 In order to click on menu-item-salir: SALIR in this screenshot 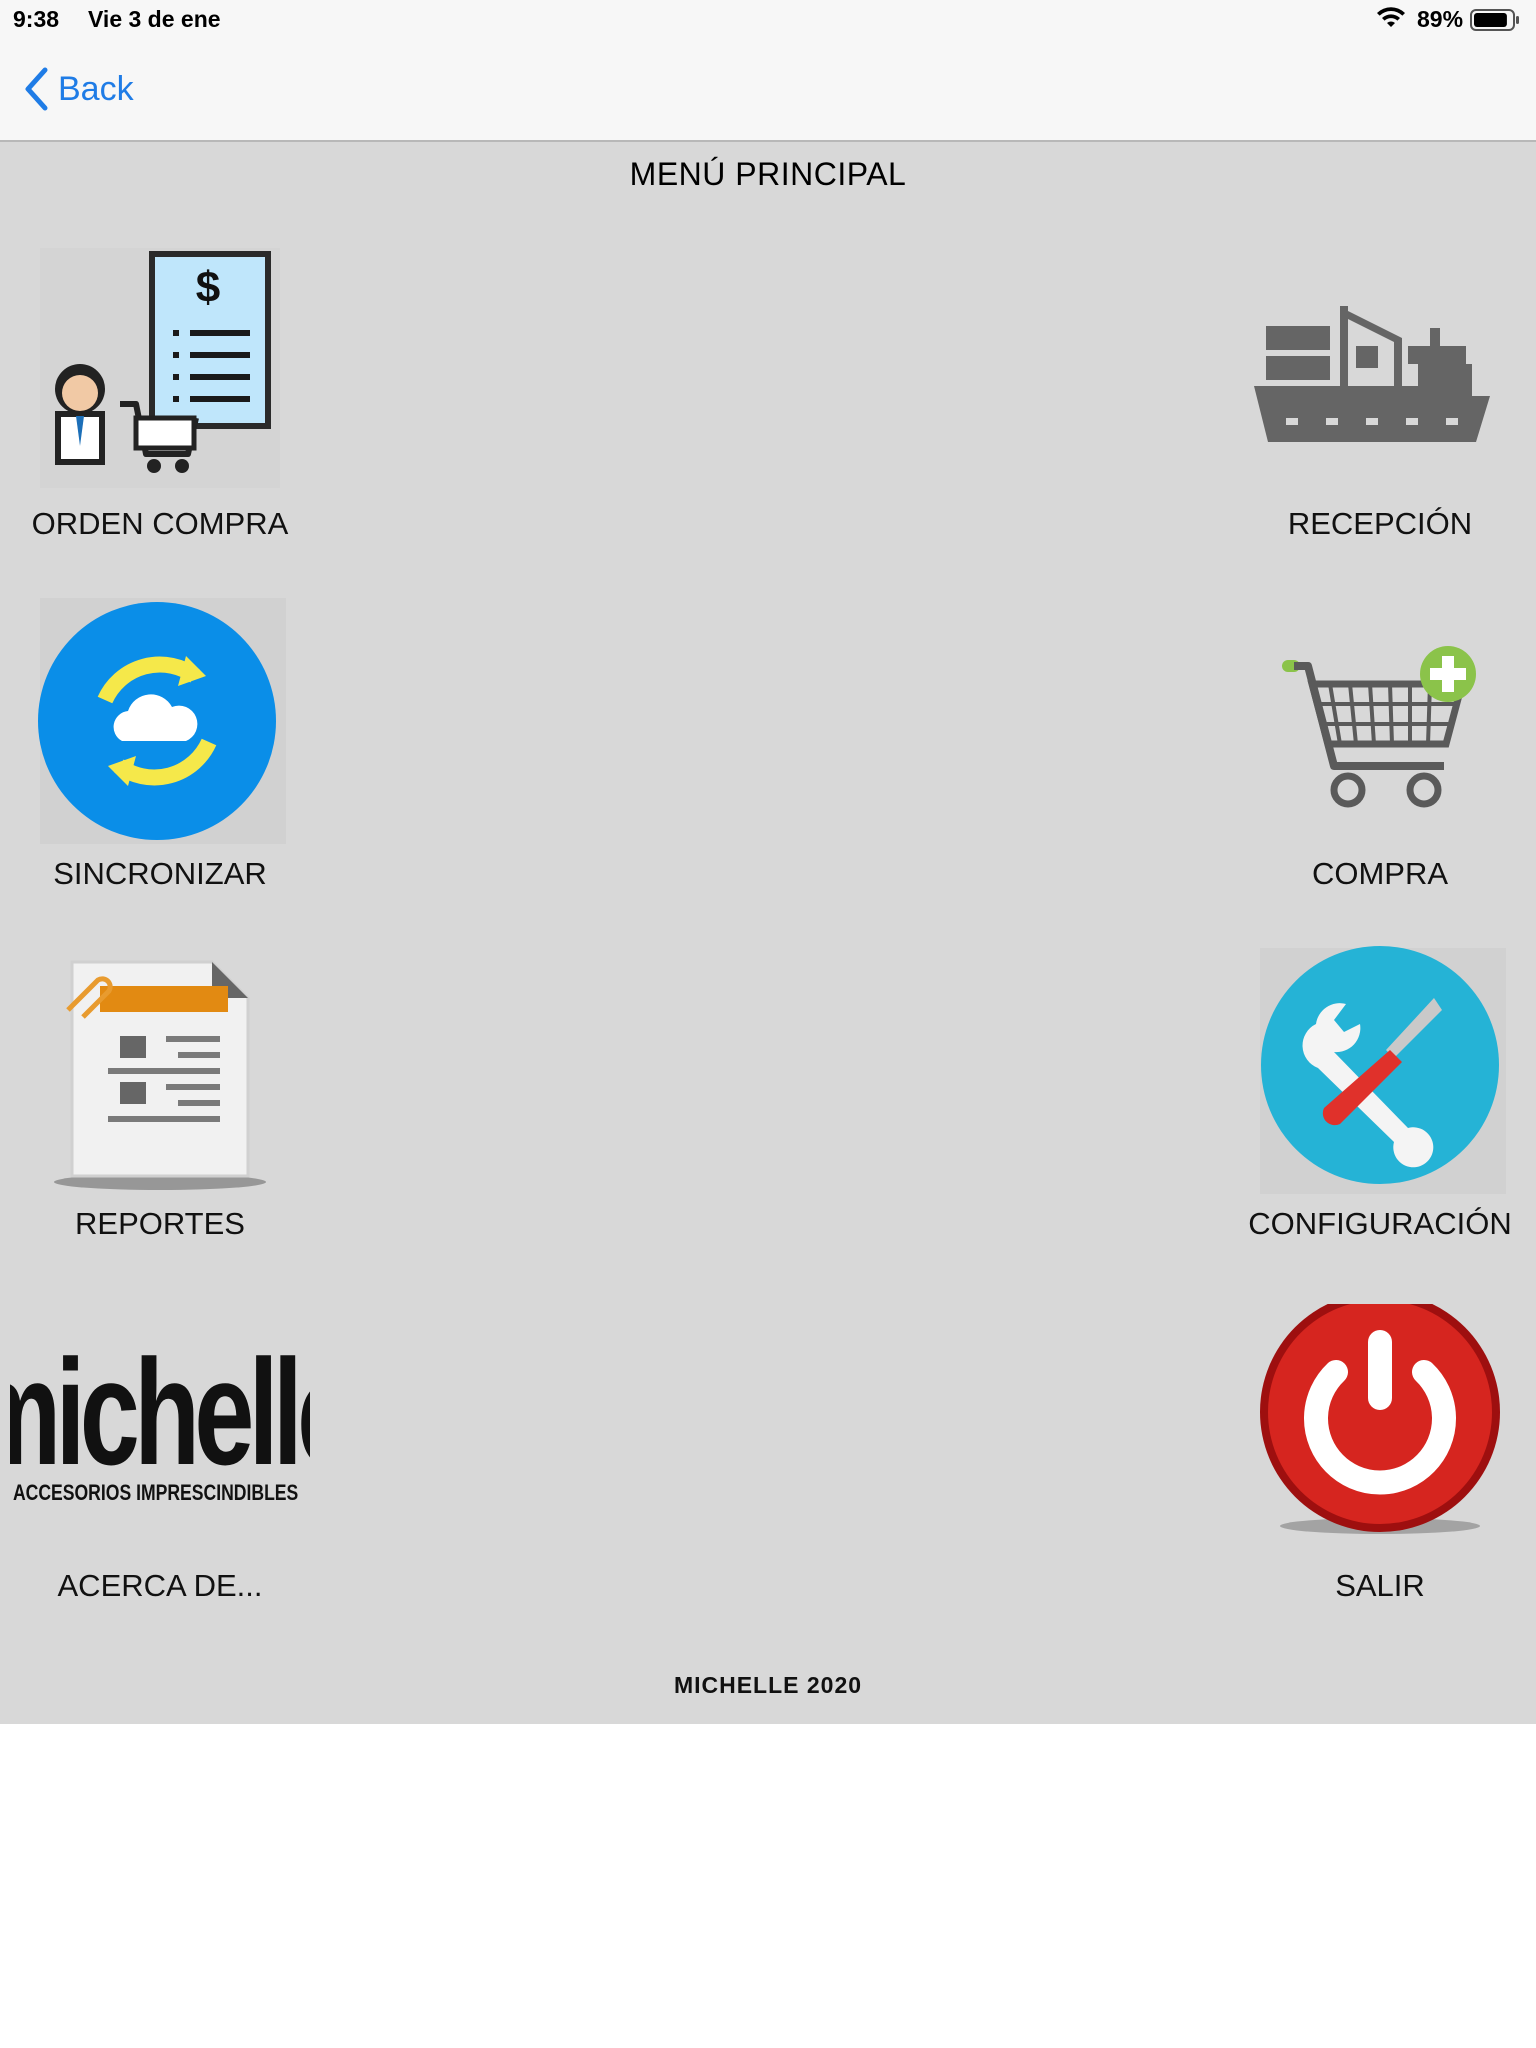, I will do `click(1380, 1469)`.